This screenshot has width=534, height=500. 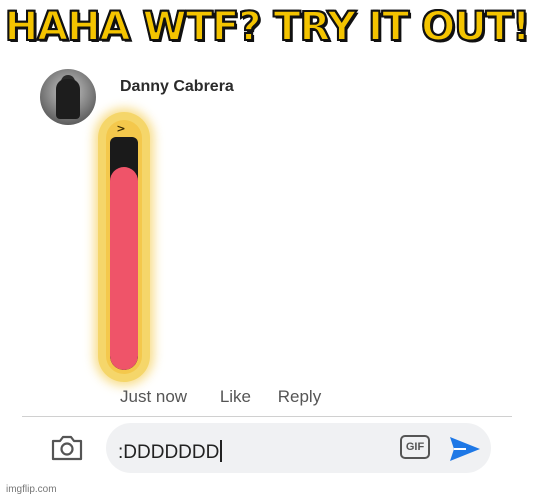 What do you see at coordinates (299, 396) in the screenshot?
I see `reply-link: Reply` at bounding box center [299, 396].